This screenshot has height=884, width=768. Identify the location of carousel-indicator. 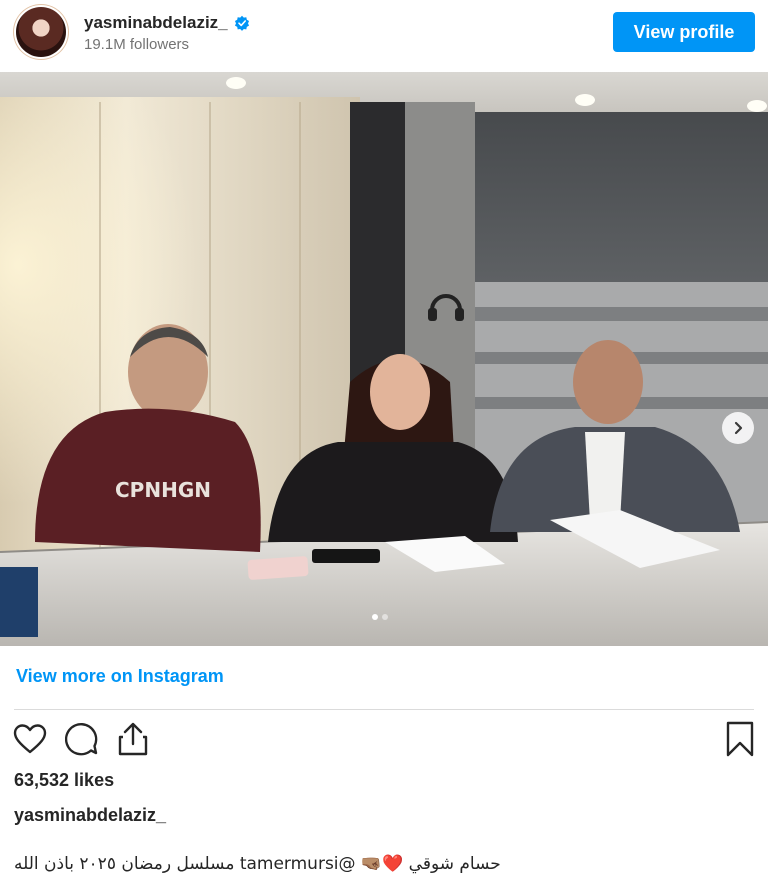
(380, 617).